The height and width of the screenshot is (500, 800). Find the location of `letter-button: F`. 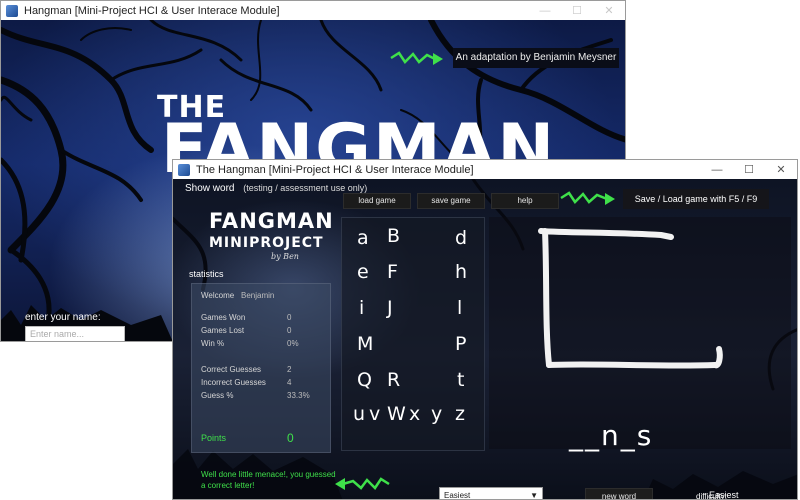

letter-button: F is located at coordinates (392, 272).